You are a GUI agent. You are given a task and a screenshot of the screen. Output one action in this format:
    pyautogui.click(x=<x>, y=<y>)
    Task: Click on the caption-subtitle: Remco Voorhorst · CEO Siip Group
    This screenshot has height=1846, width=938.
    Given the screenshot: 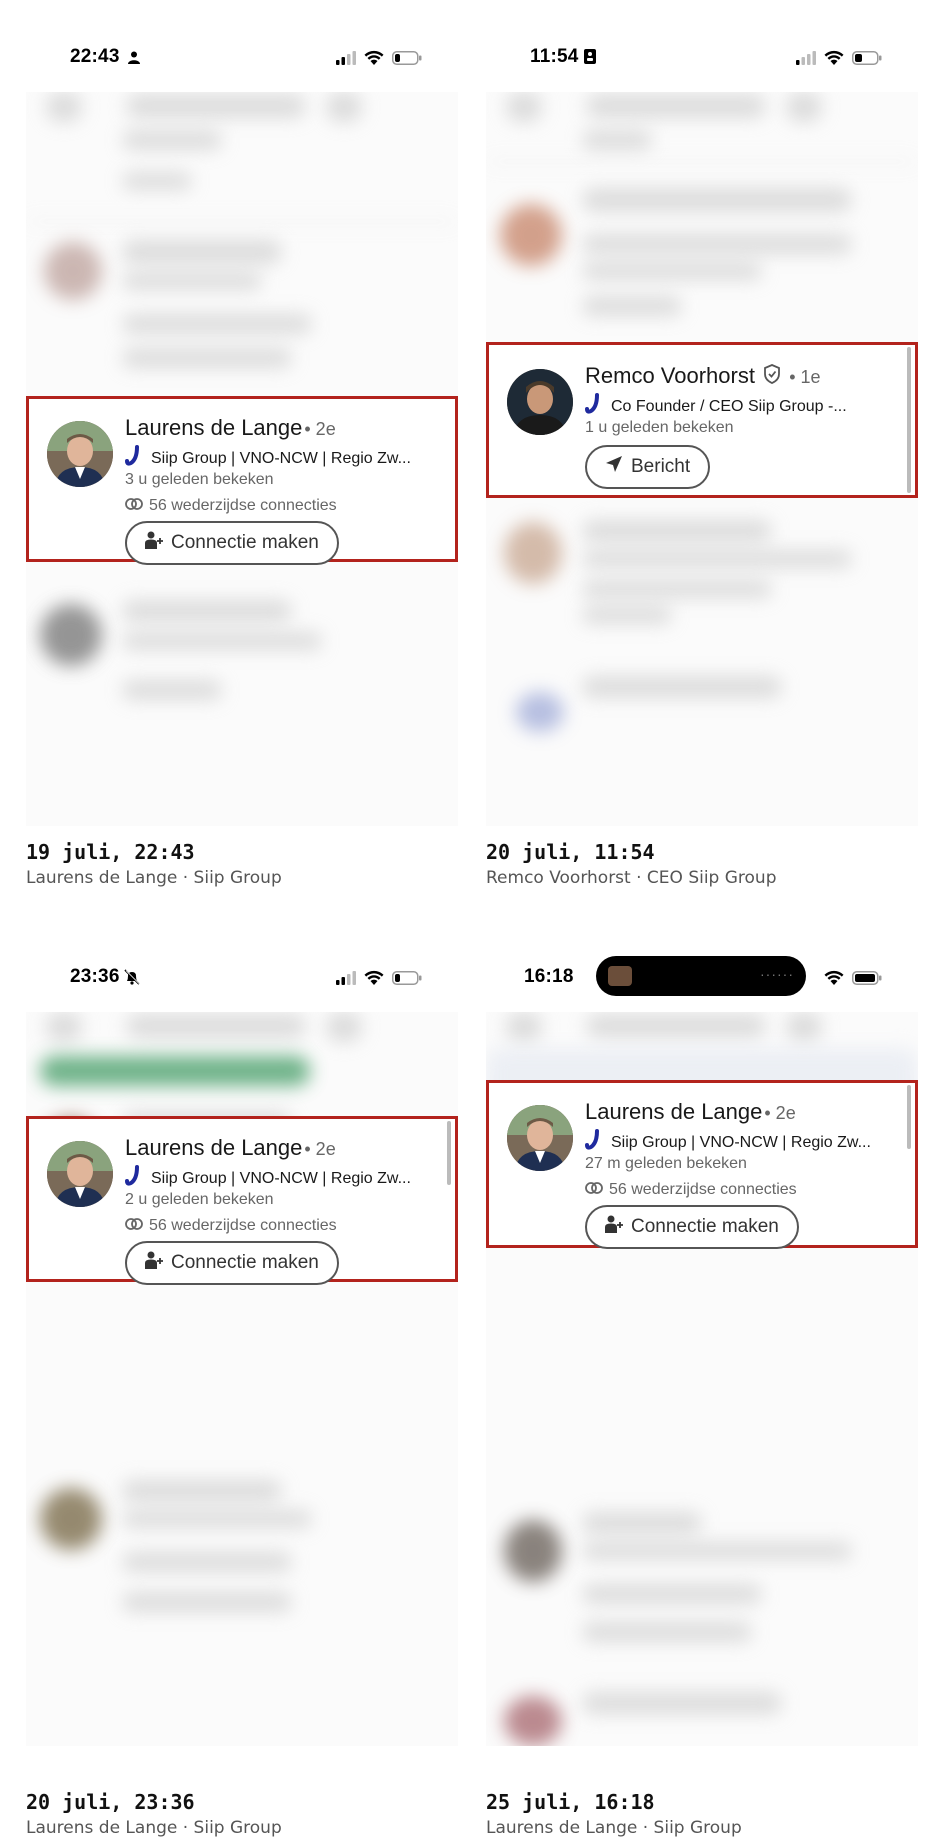 What is the action you would take?
    pyautogui.click(x=631, y=878)
    